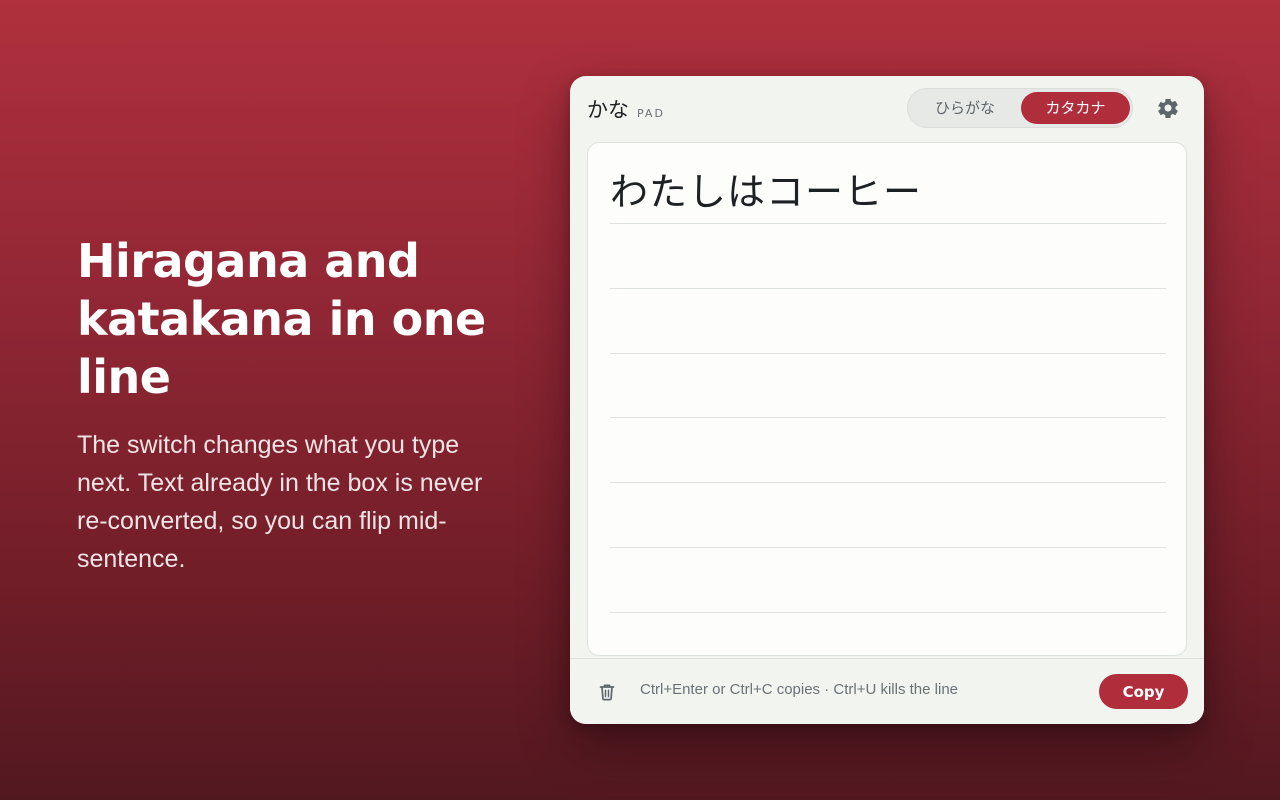  What do you see at coordinates (965, 108) in the screenshot?
I see `mode-hiragana-option: ひらがな` at bounding box center [965, 108].